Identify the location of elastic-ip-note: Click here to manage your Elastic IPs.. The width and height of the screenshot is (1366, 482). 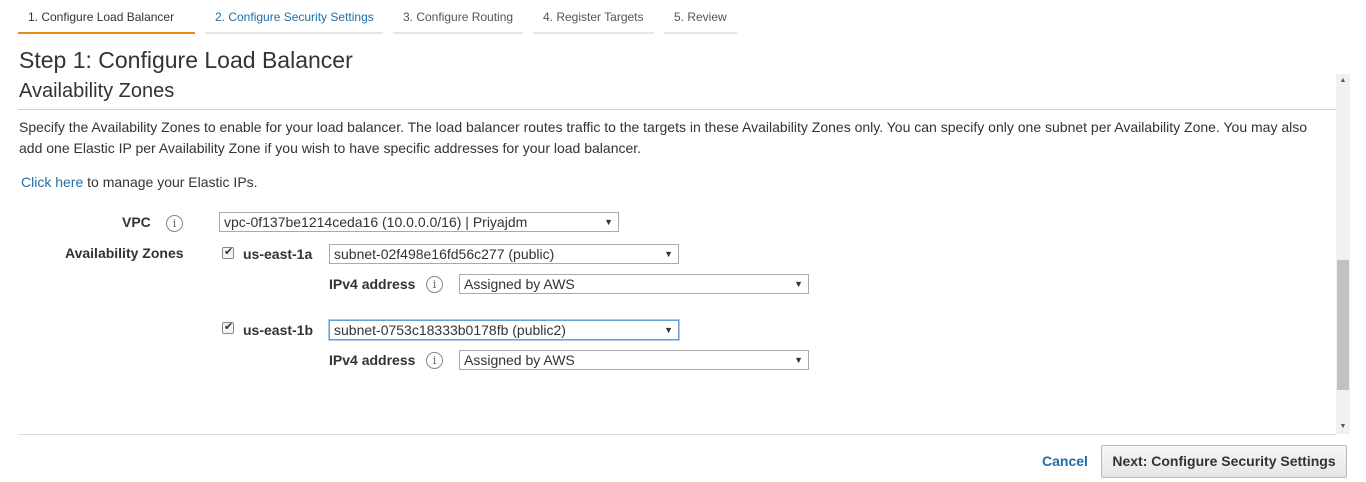
(139, 182).